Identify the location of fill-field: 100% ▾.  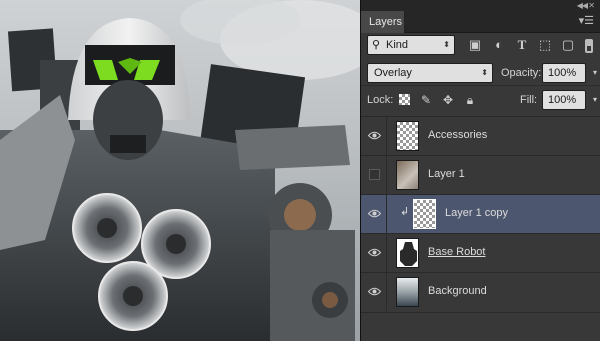
(569, 100).